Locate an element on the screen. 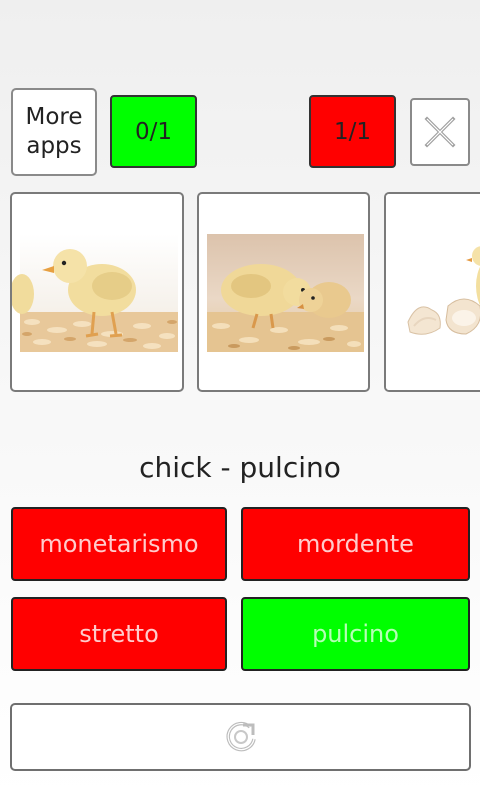 Image resolution: width=480 pixels, height=800 pixels. answer-label: monetarismo is located at coordinates (119, 544).